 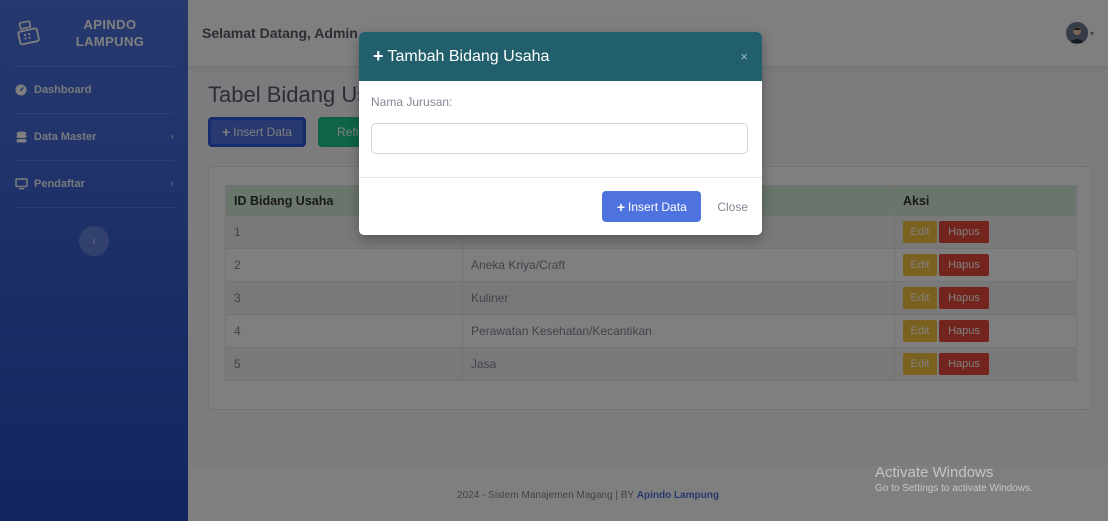 I want to click on tambah-bidang-usaha-modal: + Tambah Bidang Usaha × Nama Jurusan, so click(x=560, y=133).